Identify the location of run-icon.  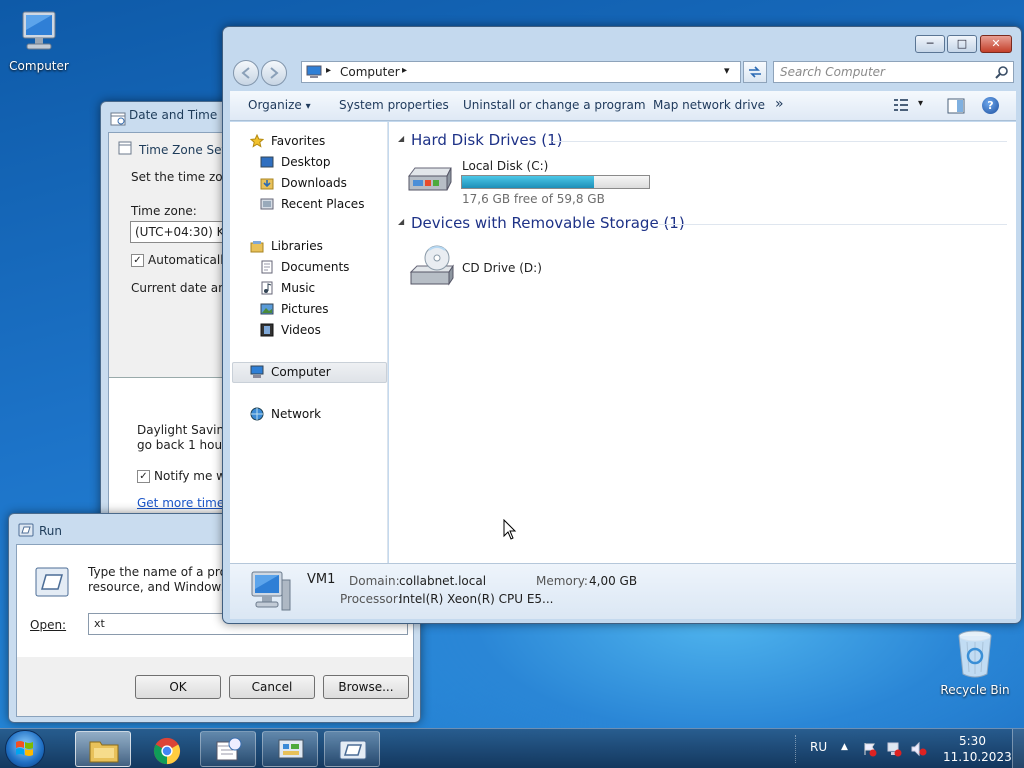
(26, 530).